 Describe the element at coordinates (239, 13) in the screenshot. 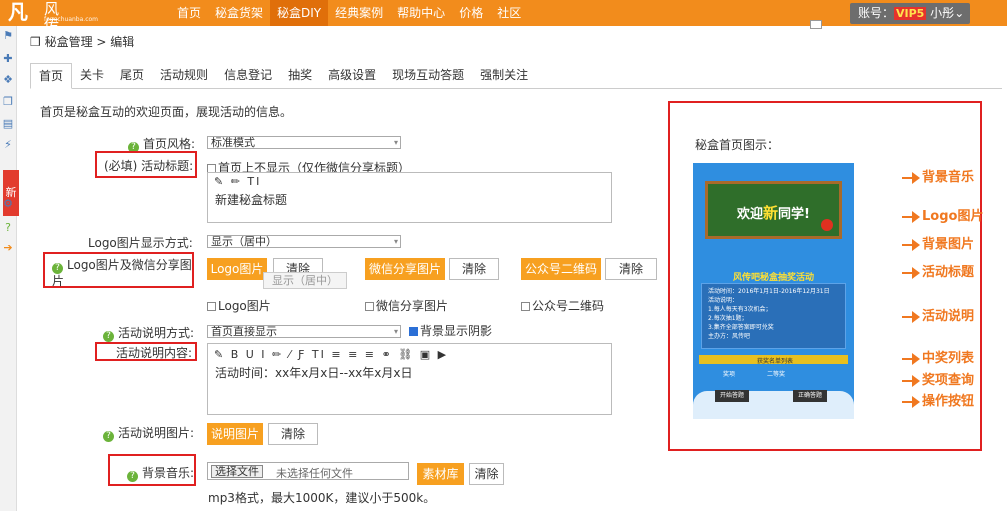

I see `nav-item-shelf: 秘盒货架` at that location.